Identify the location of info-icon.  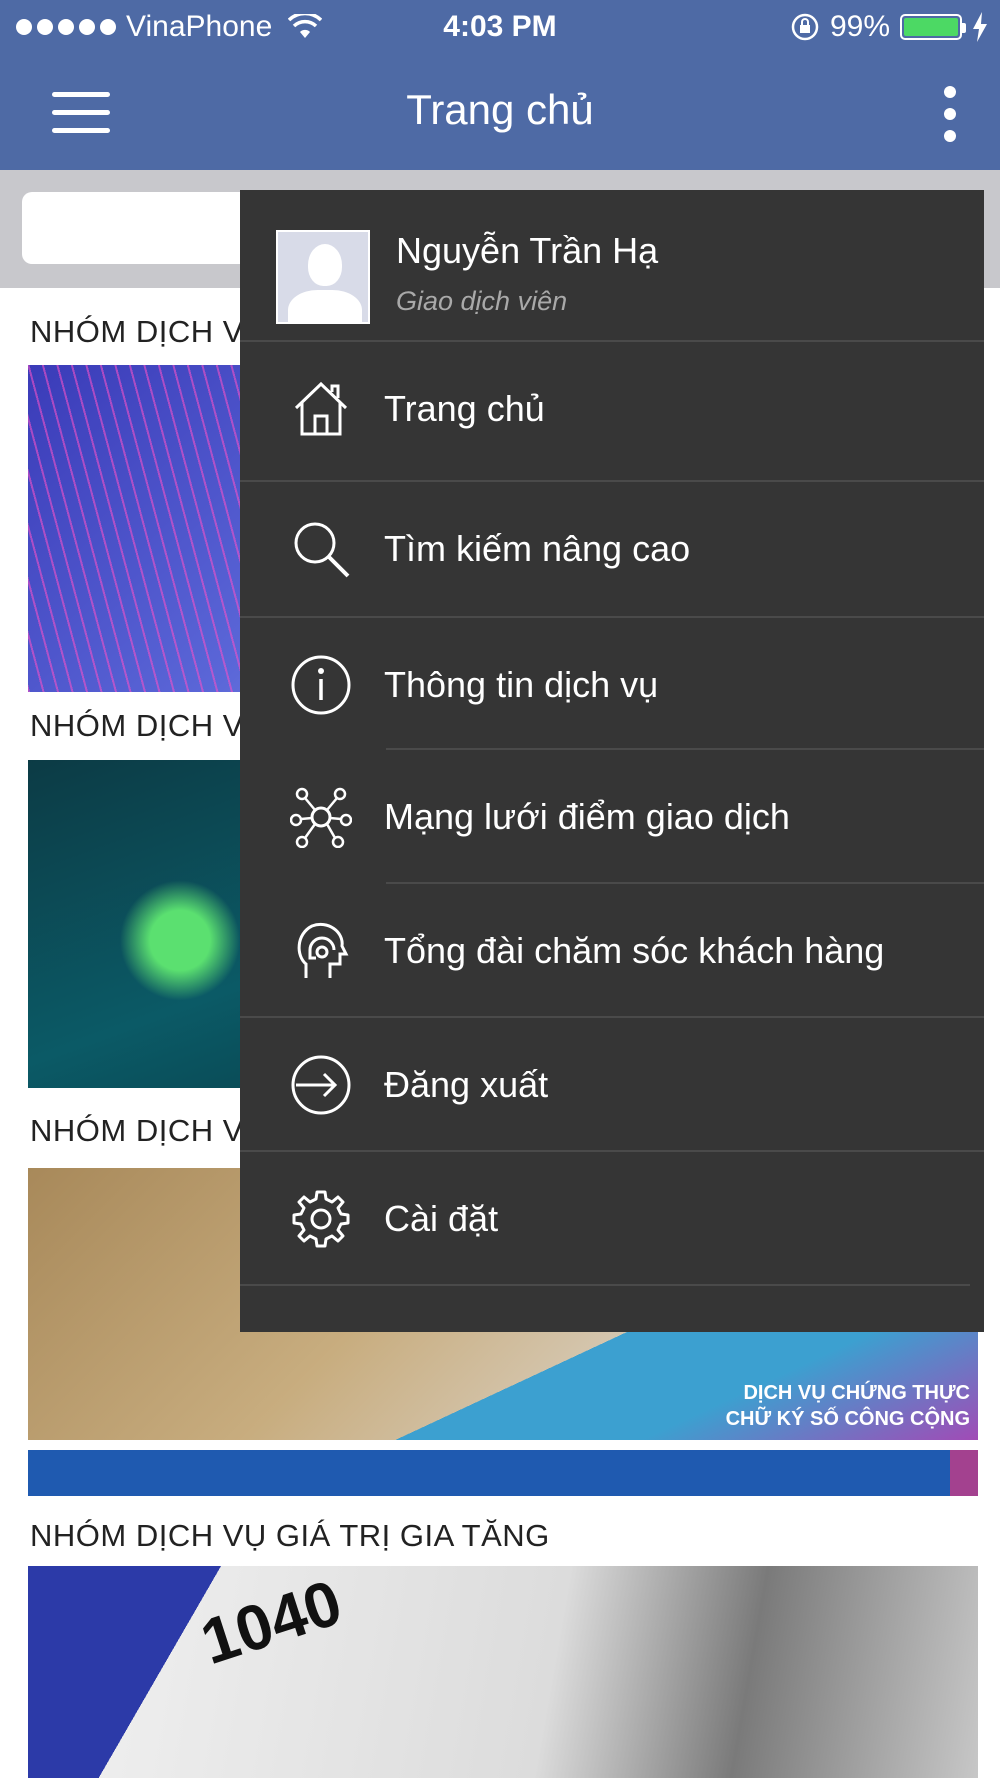
(321, 685).